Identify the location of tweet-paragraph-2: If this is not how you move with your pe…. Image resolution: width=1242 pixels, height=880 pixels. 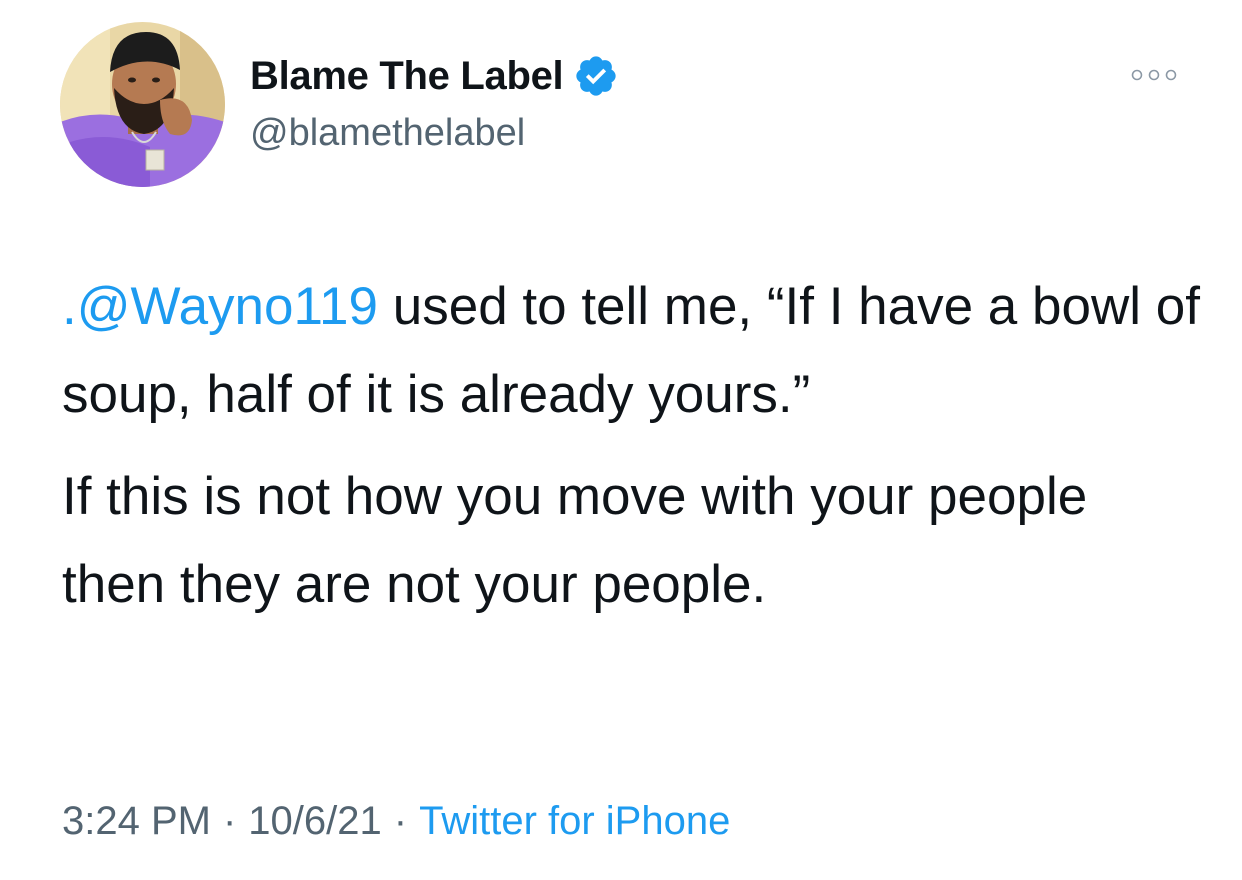
(575, 540).